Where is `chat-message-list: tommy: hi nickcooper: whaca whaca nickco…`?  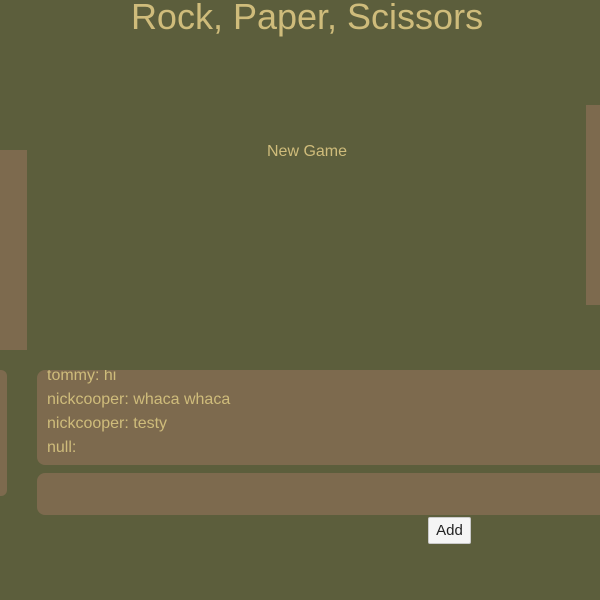 chat-message-list: tommy: hi nickcooper: whaca whaca nickco… is located at coordinates (138, 415).